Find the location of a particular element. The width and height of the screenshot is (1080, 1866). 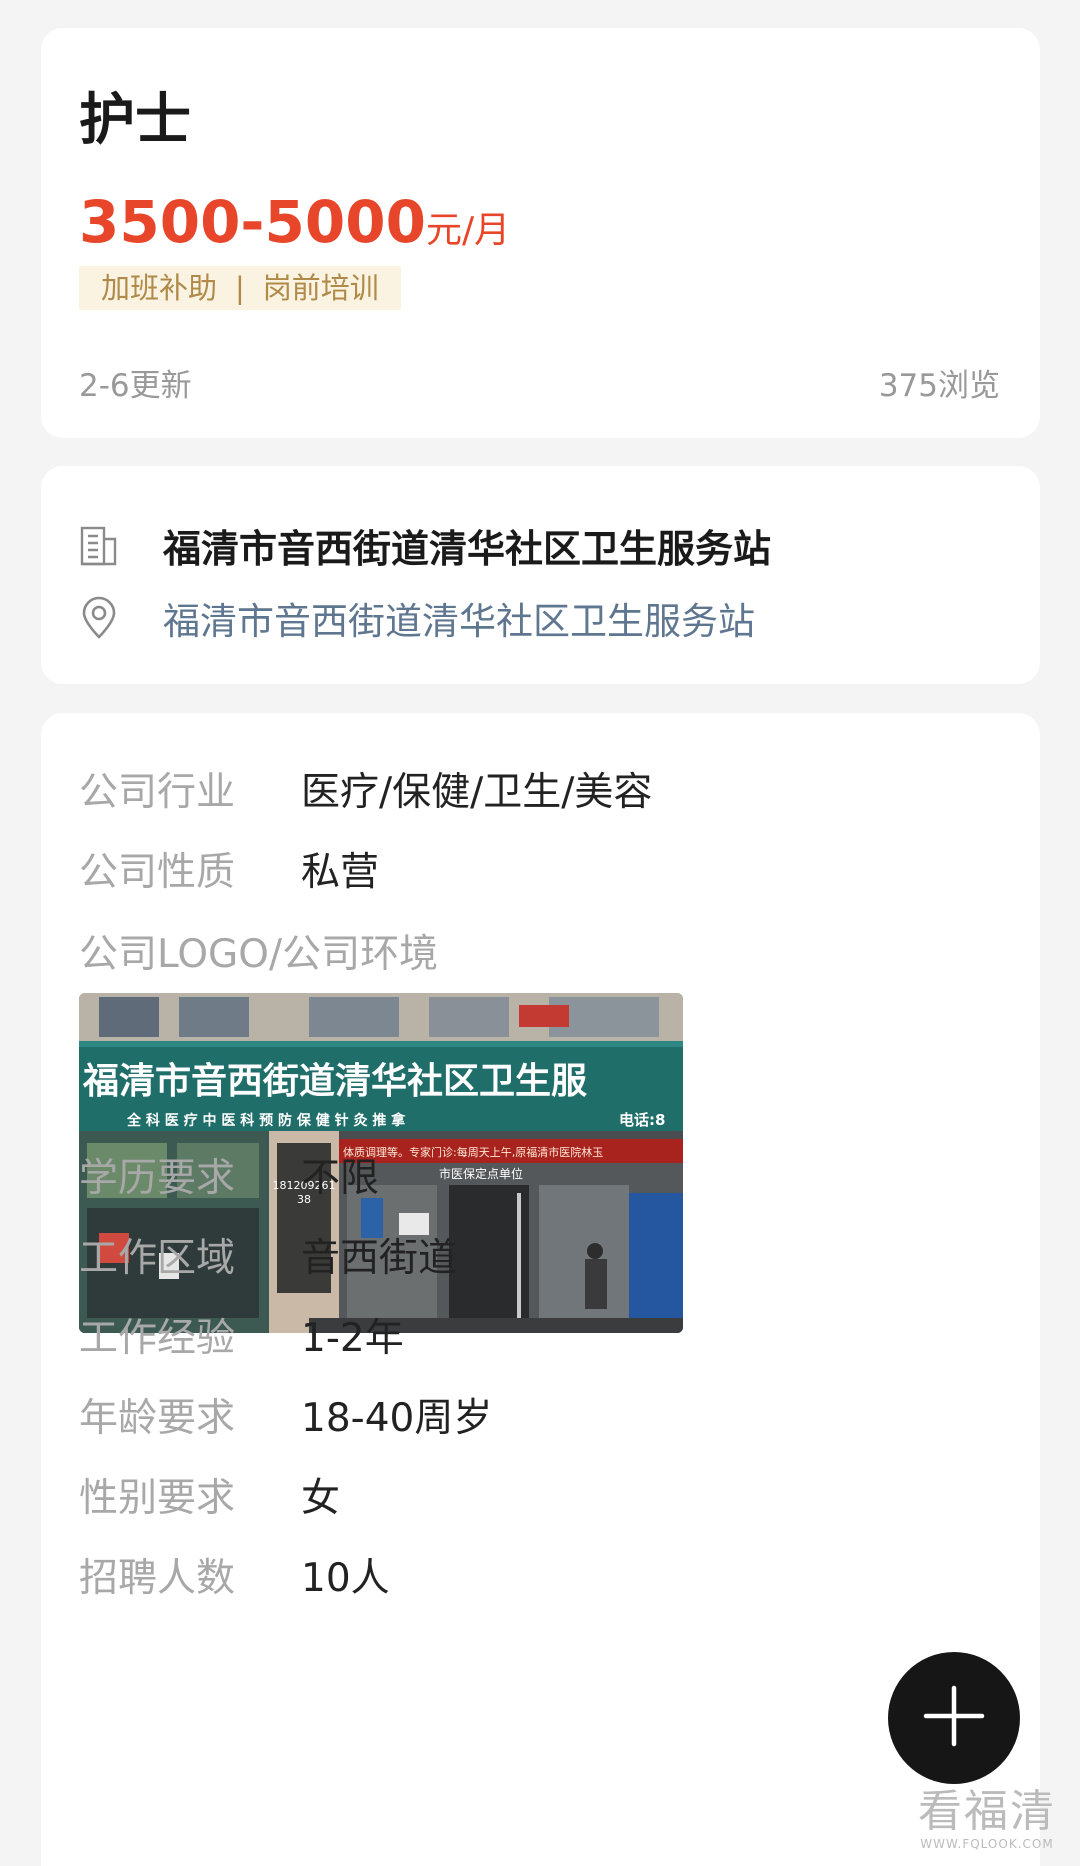

salary: 3500-5000元/月 is located at coordinates (294, 222).